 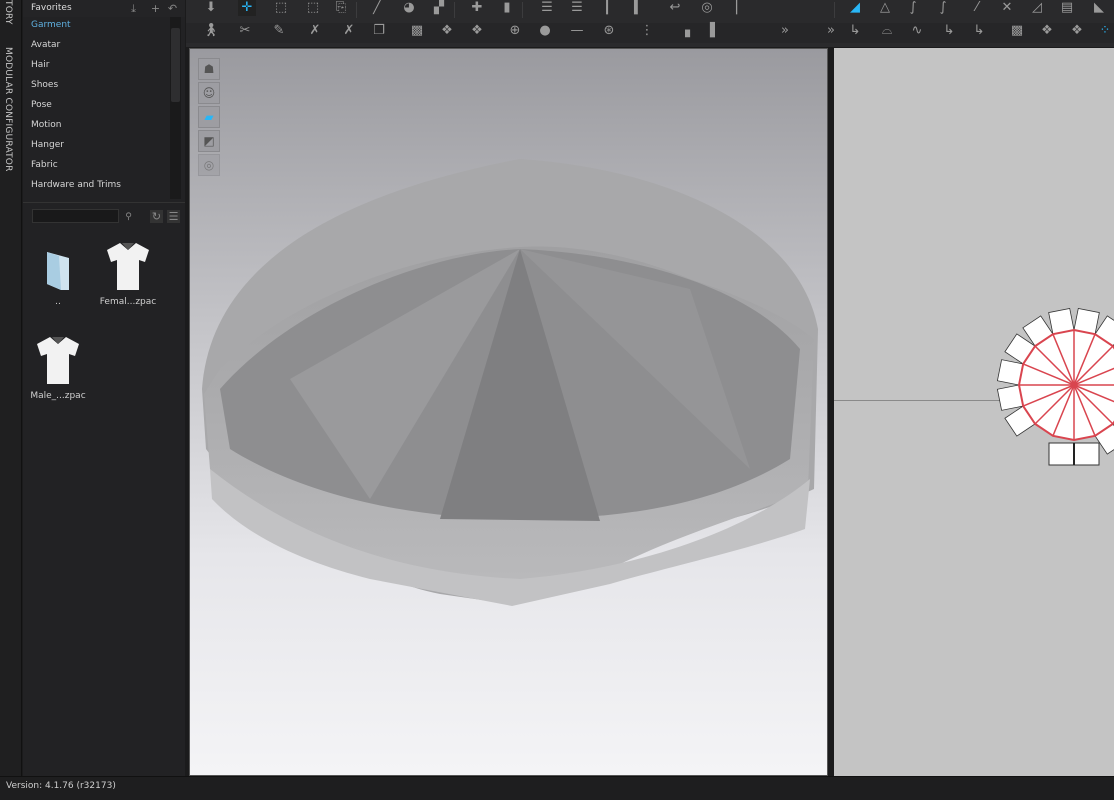 What do you see at coordinates (547, 8) in the screenshot?
I see `measure-icon: ☰` at bounding box center [547, 8].